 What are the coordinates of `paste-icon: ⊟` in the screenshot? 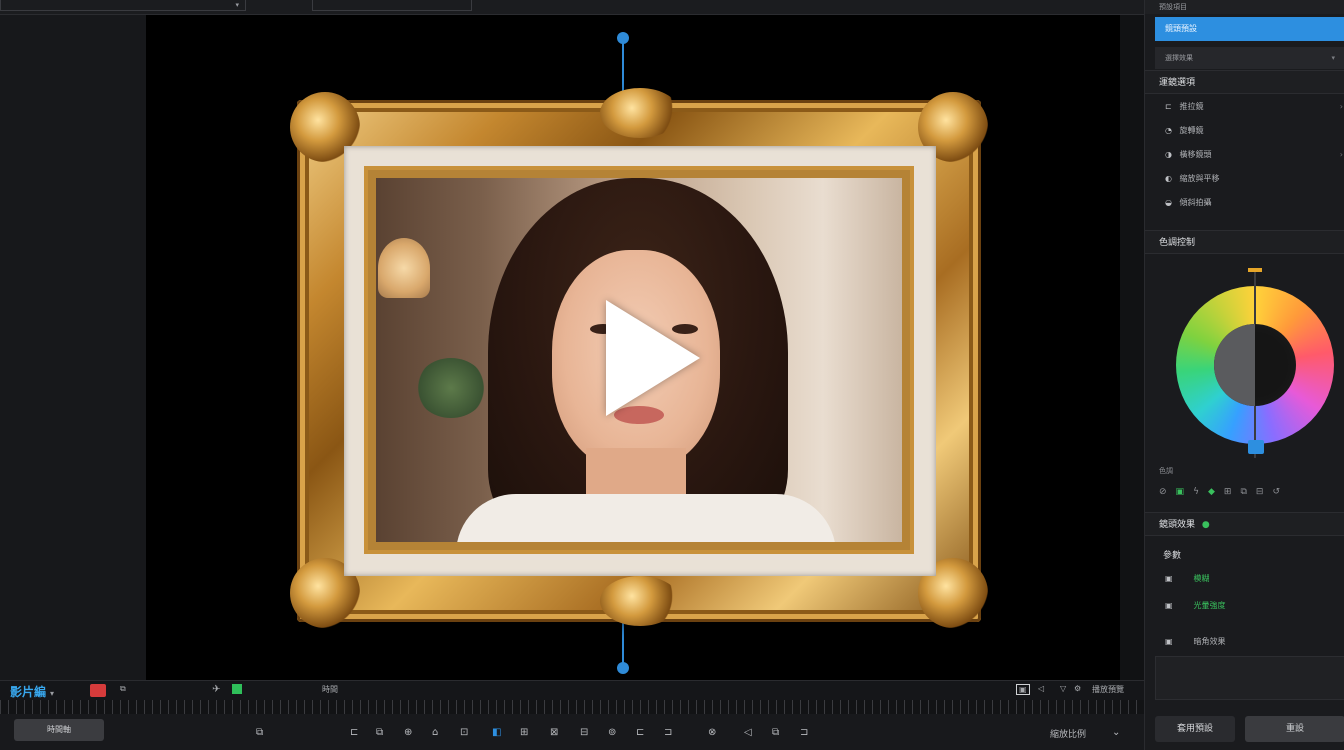 It's located at (1260, 492).